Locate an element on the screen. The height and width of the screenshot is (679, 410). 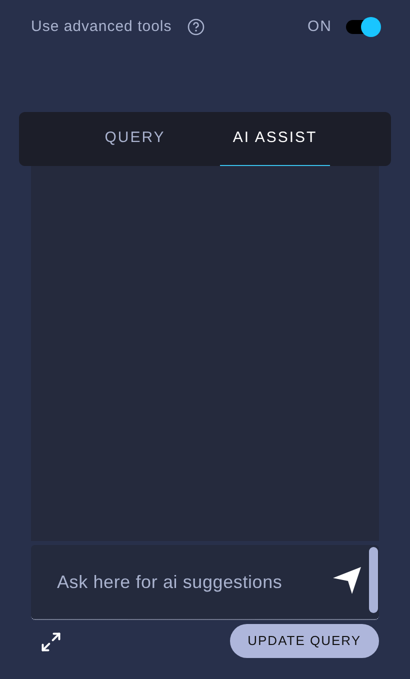
update-query-button: UPDATE QUERY is located at coordinates (304, 641).